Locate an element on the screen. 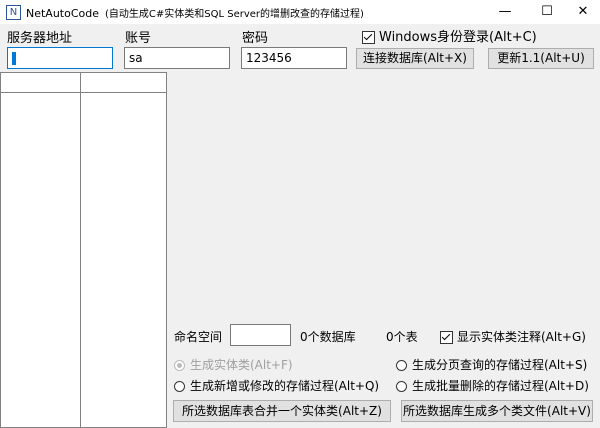 This screenshot has height=428, width=600. show-comments-check-icon is located at coordinates (446, 337).